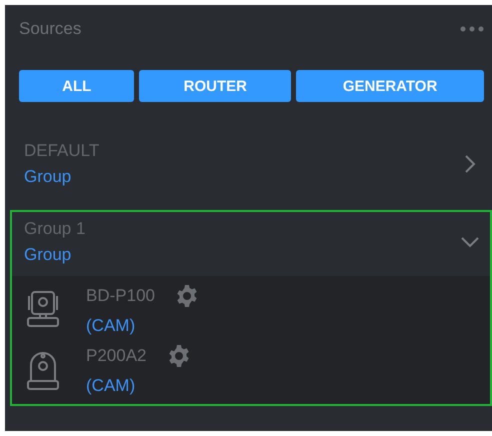  Describe the element at coordinates (76, 86) in the screenshot. I see `filter-button: ALL` at that location.